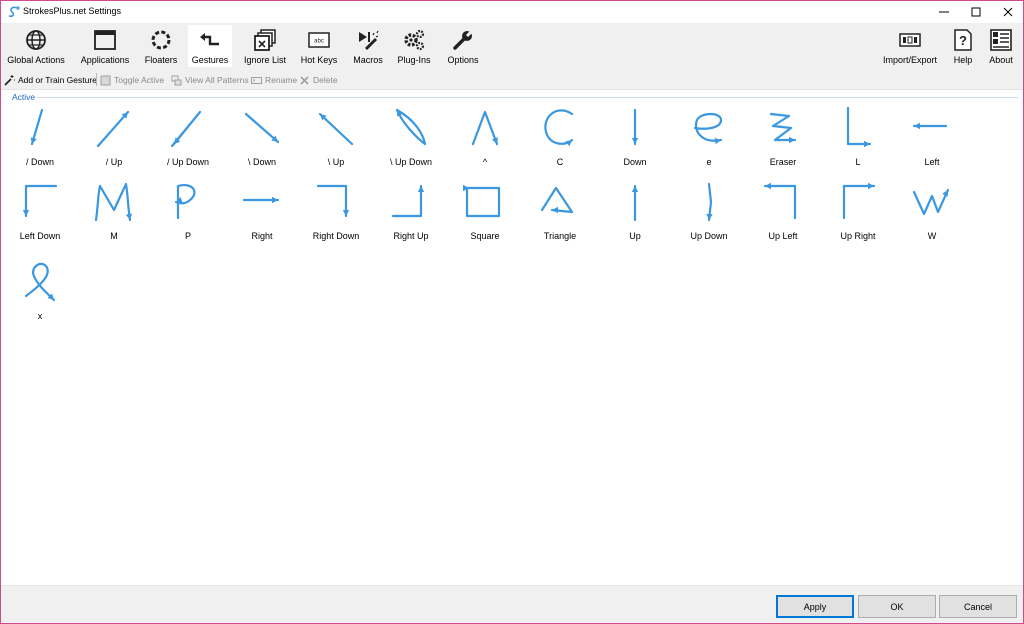 This screenshot has height=624, width=1024. What do you see at coordinates (217, 80) in the screenshot?
I see `view-all-patterns-label: View All Patterns` at bounding box center [217, 80].